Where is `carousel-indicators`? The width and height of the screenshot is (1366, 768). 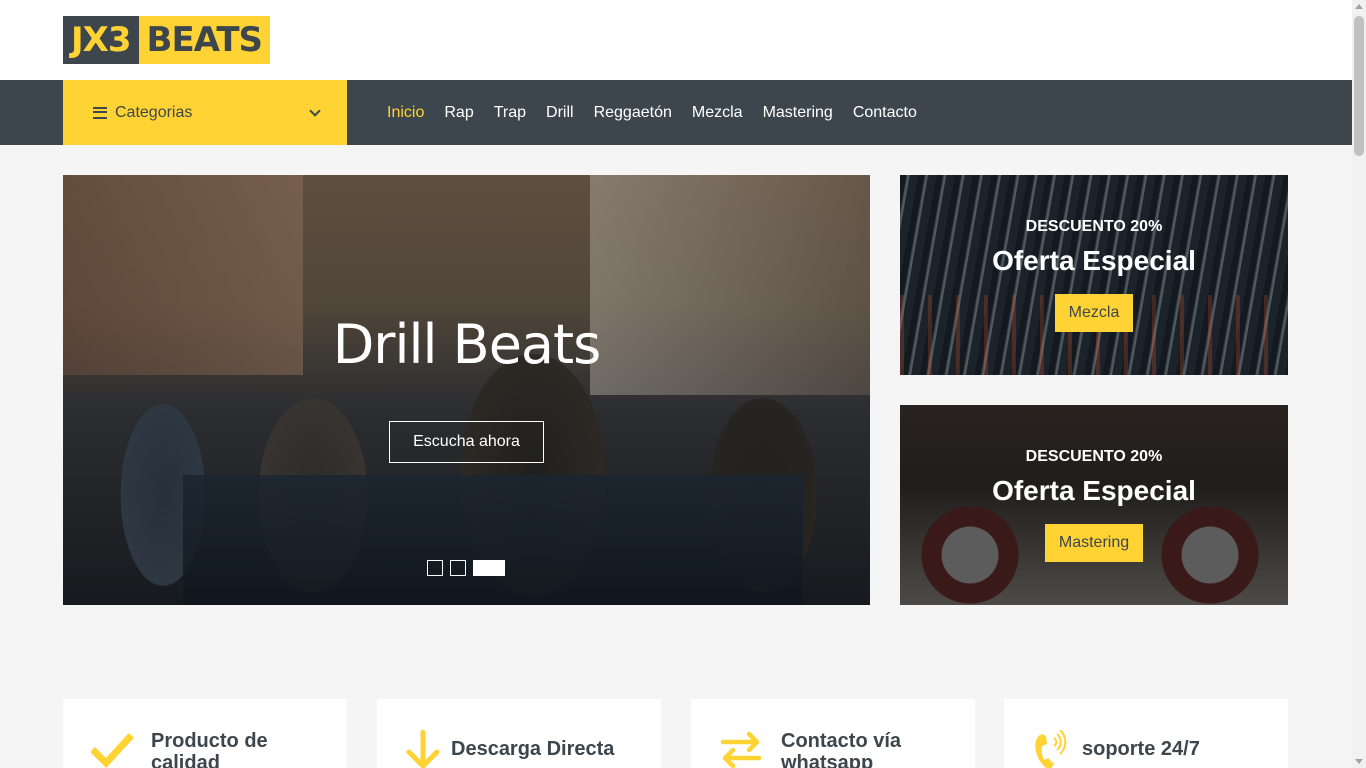 carousel-indicators is located at coordinates (469, 568).